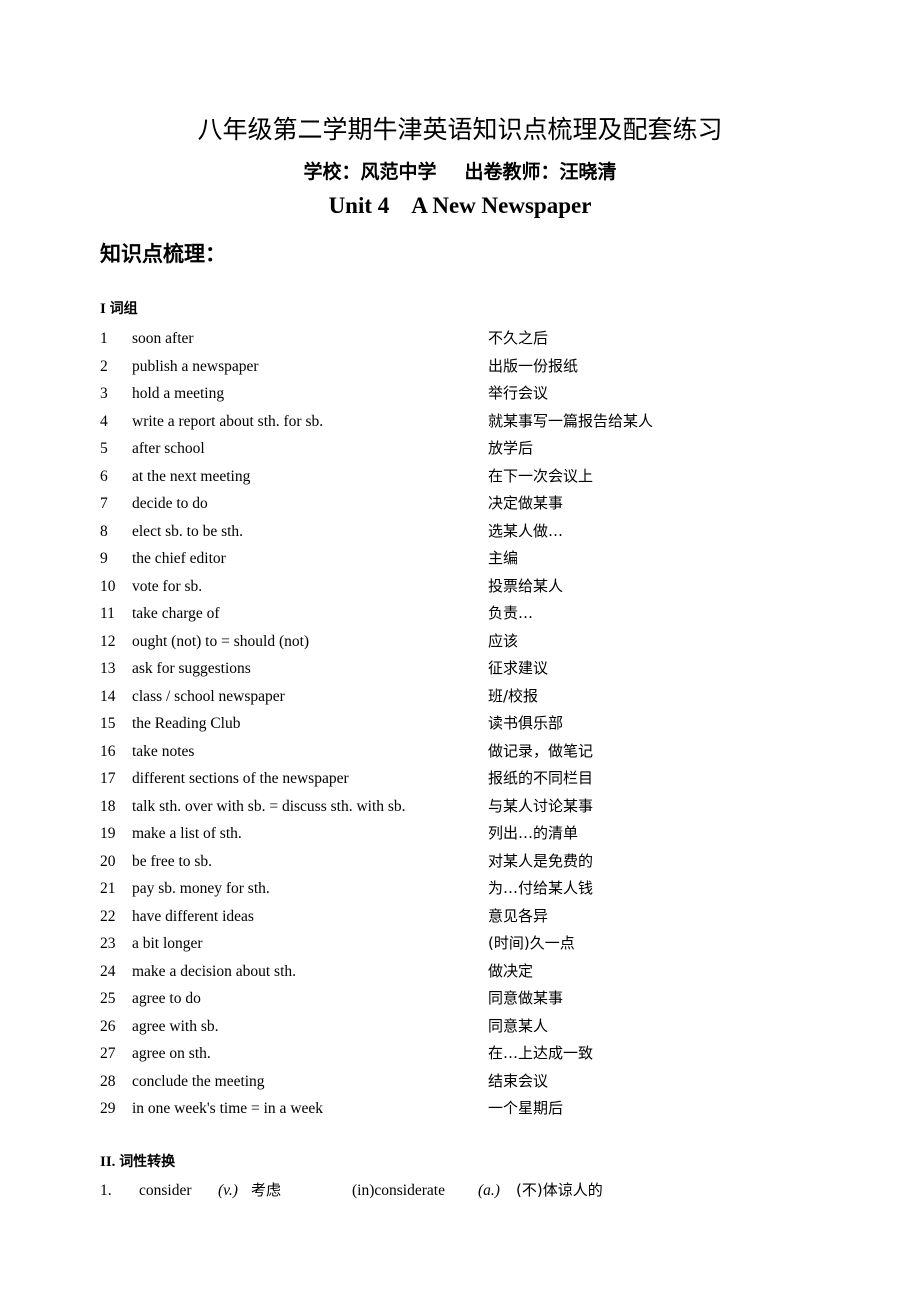 The height and width of the screenshot is (1300, 920). What do you see at coordinates (179, 558) in the screenshot?
I see `phrase-english: the chief editor` at bounding box center [179, 558].